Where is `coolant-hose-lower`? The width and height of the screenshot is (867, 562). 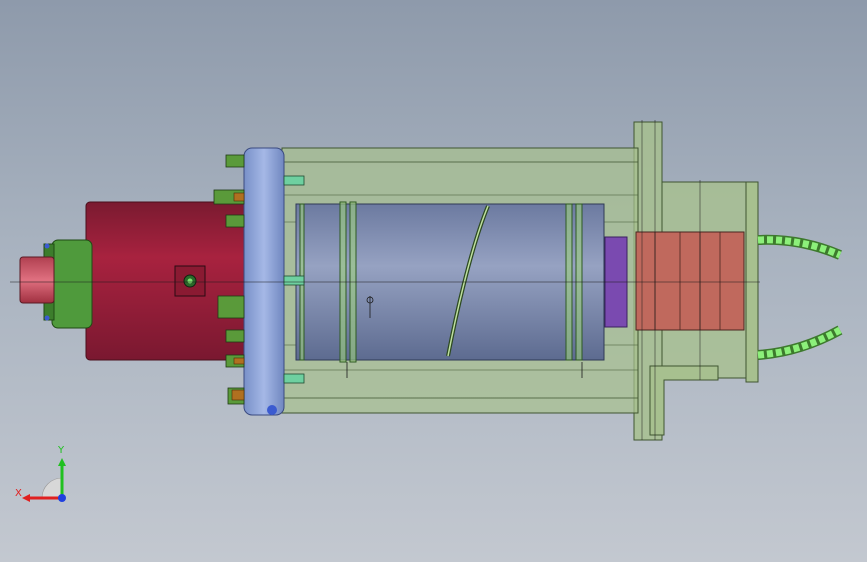
coolant-hose-lower is located at coordinates (800, 342).